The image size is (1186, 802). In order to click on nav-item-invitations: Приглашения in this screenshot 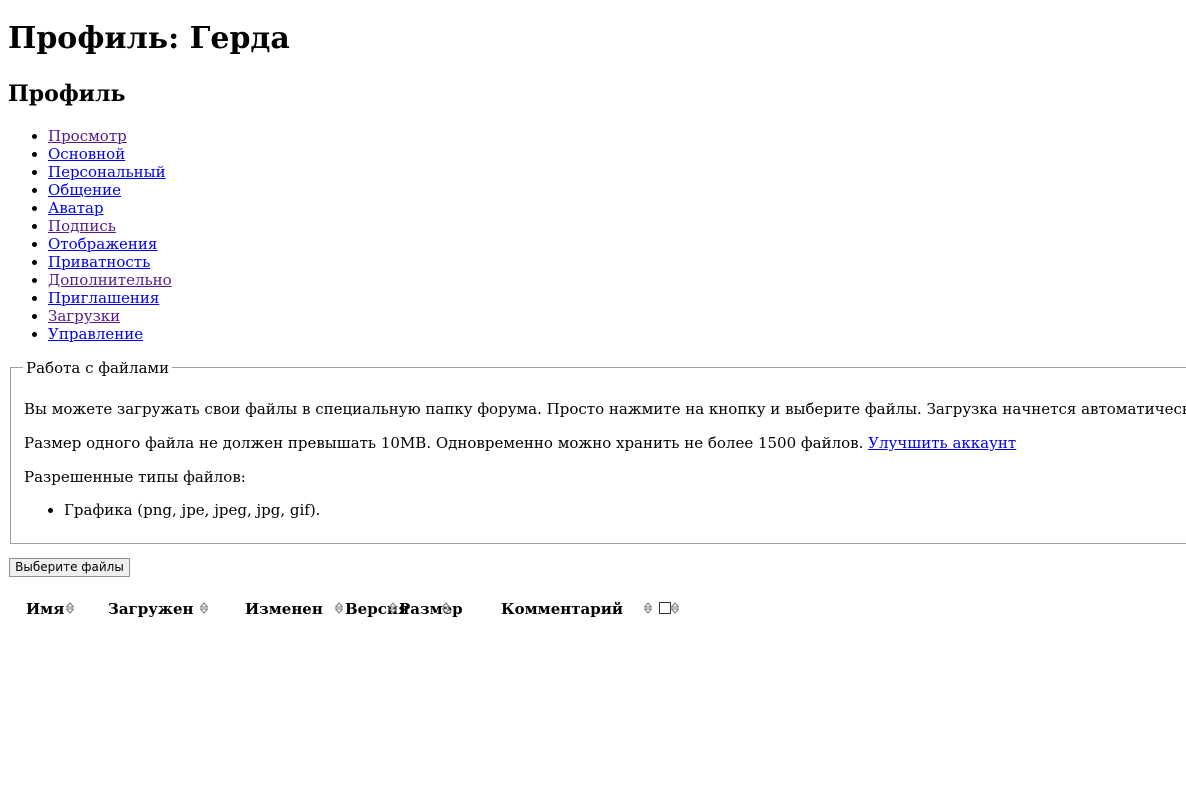, I will do `click(110, 298)`.